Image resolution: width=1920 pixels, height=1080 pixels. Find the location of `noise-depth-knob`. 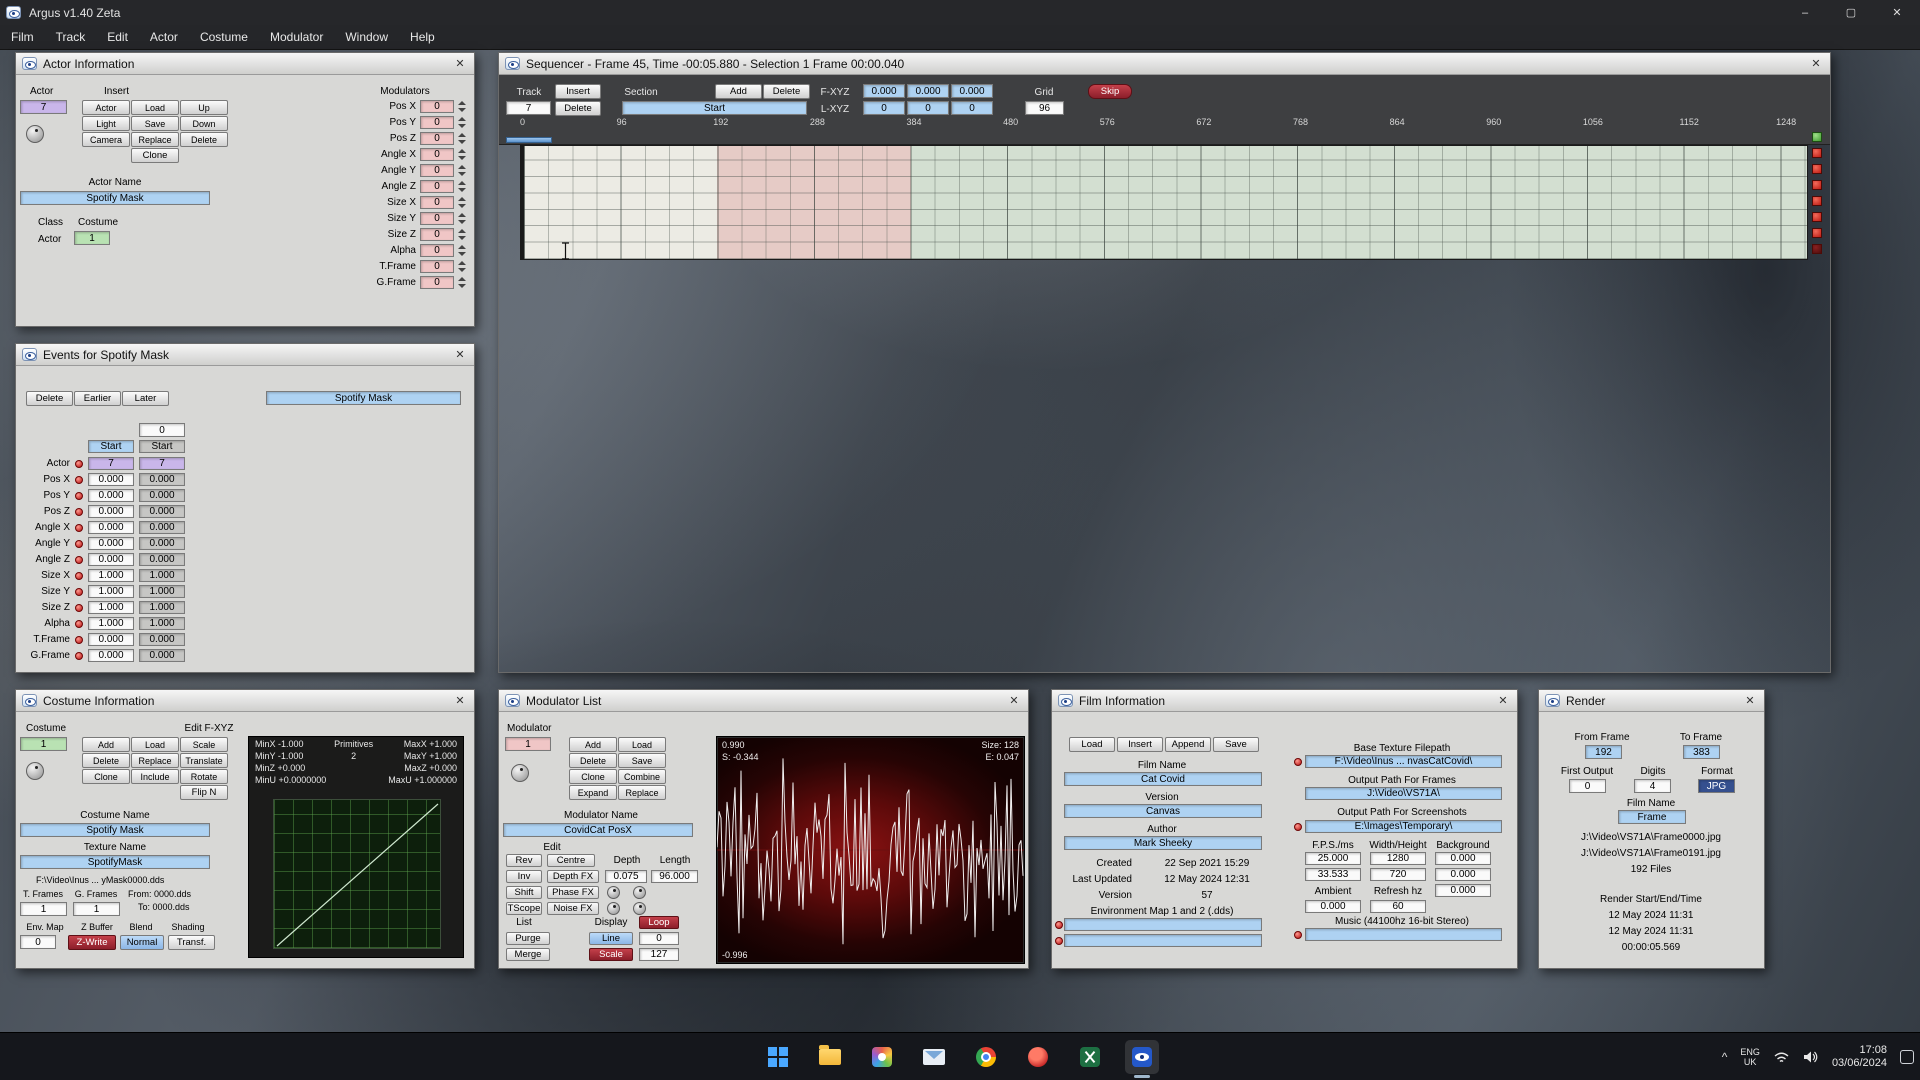

noise-depth-knob is located at coordinates (639, 908).